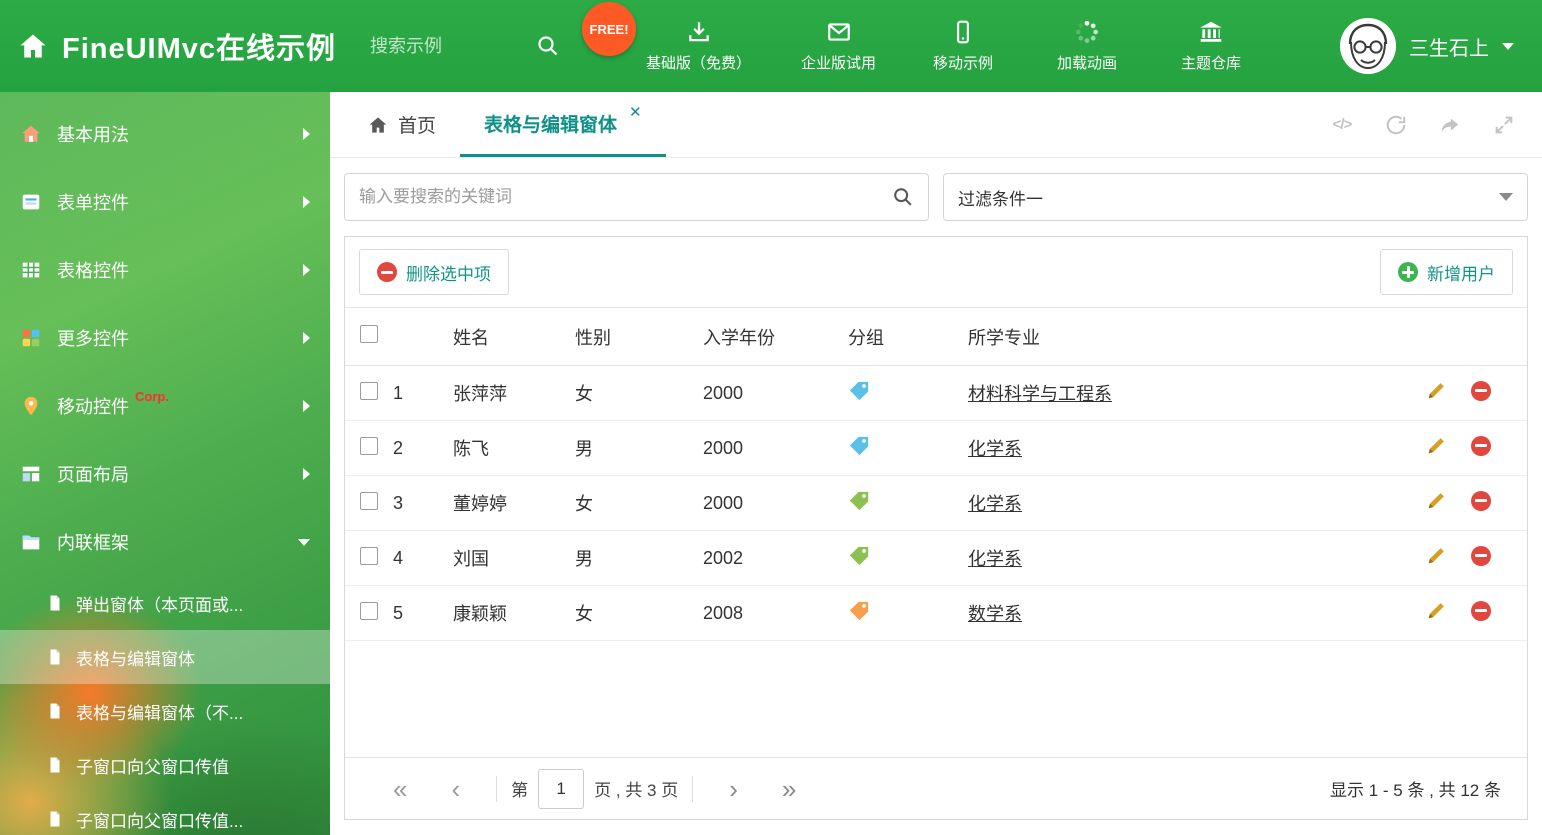 The height and width of the screenshot is (835, 1542). Describe the element at coordinates (1235, 197) in the screenshot. I see `filter-dropdown: 过滤条件一` at that location.